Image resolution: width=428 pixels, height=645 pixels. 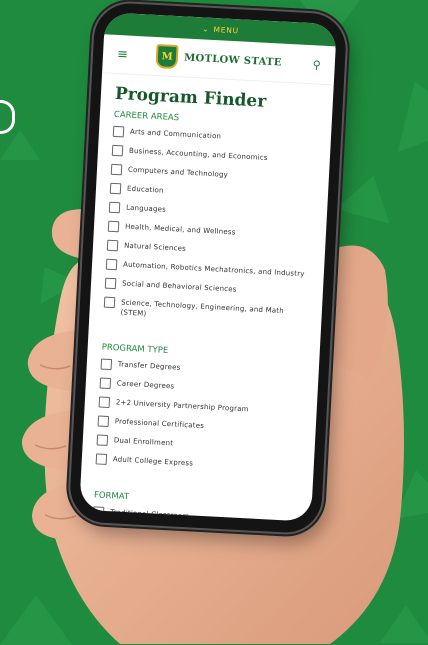 I want to click on filter-option-label: Education, so click(x=145, y=189).